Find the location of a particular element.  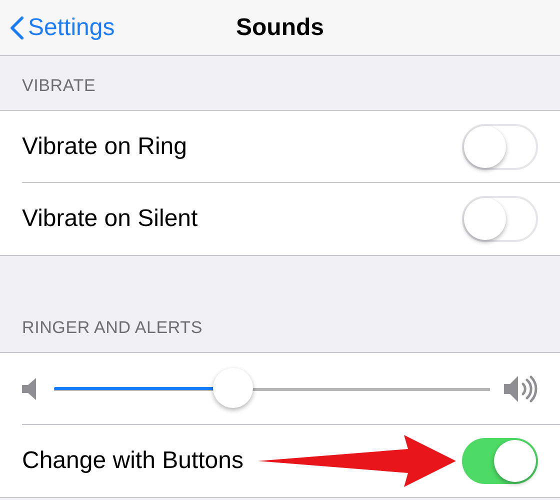

setting-label: Vibrate on Ring is located at coordinates (104, 147).